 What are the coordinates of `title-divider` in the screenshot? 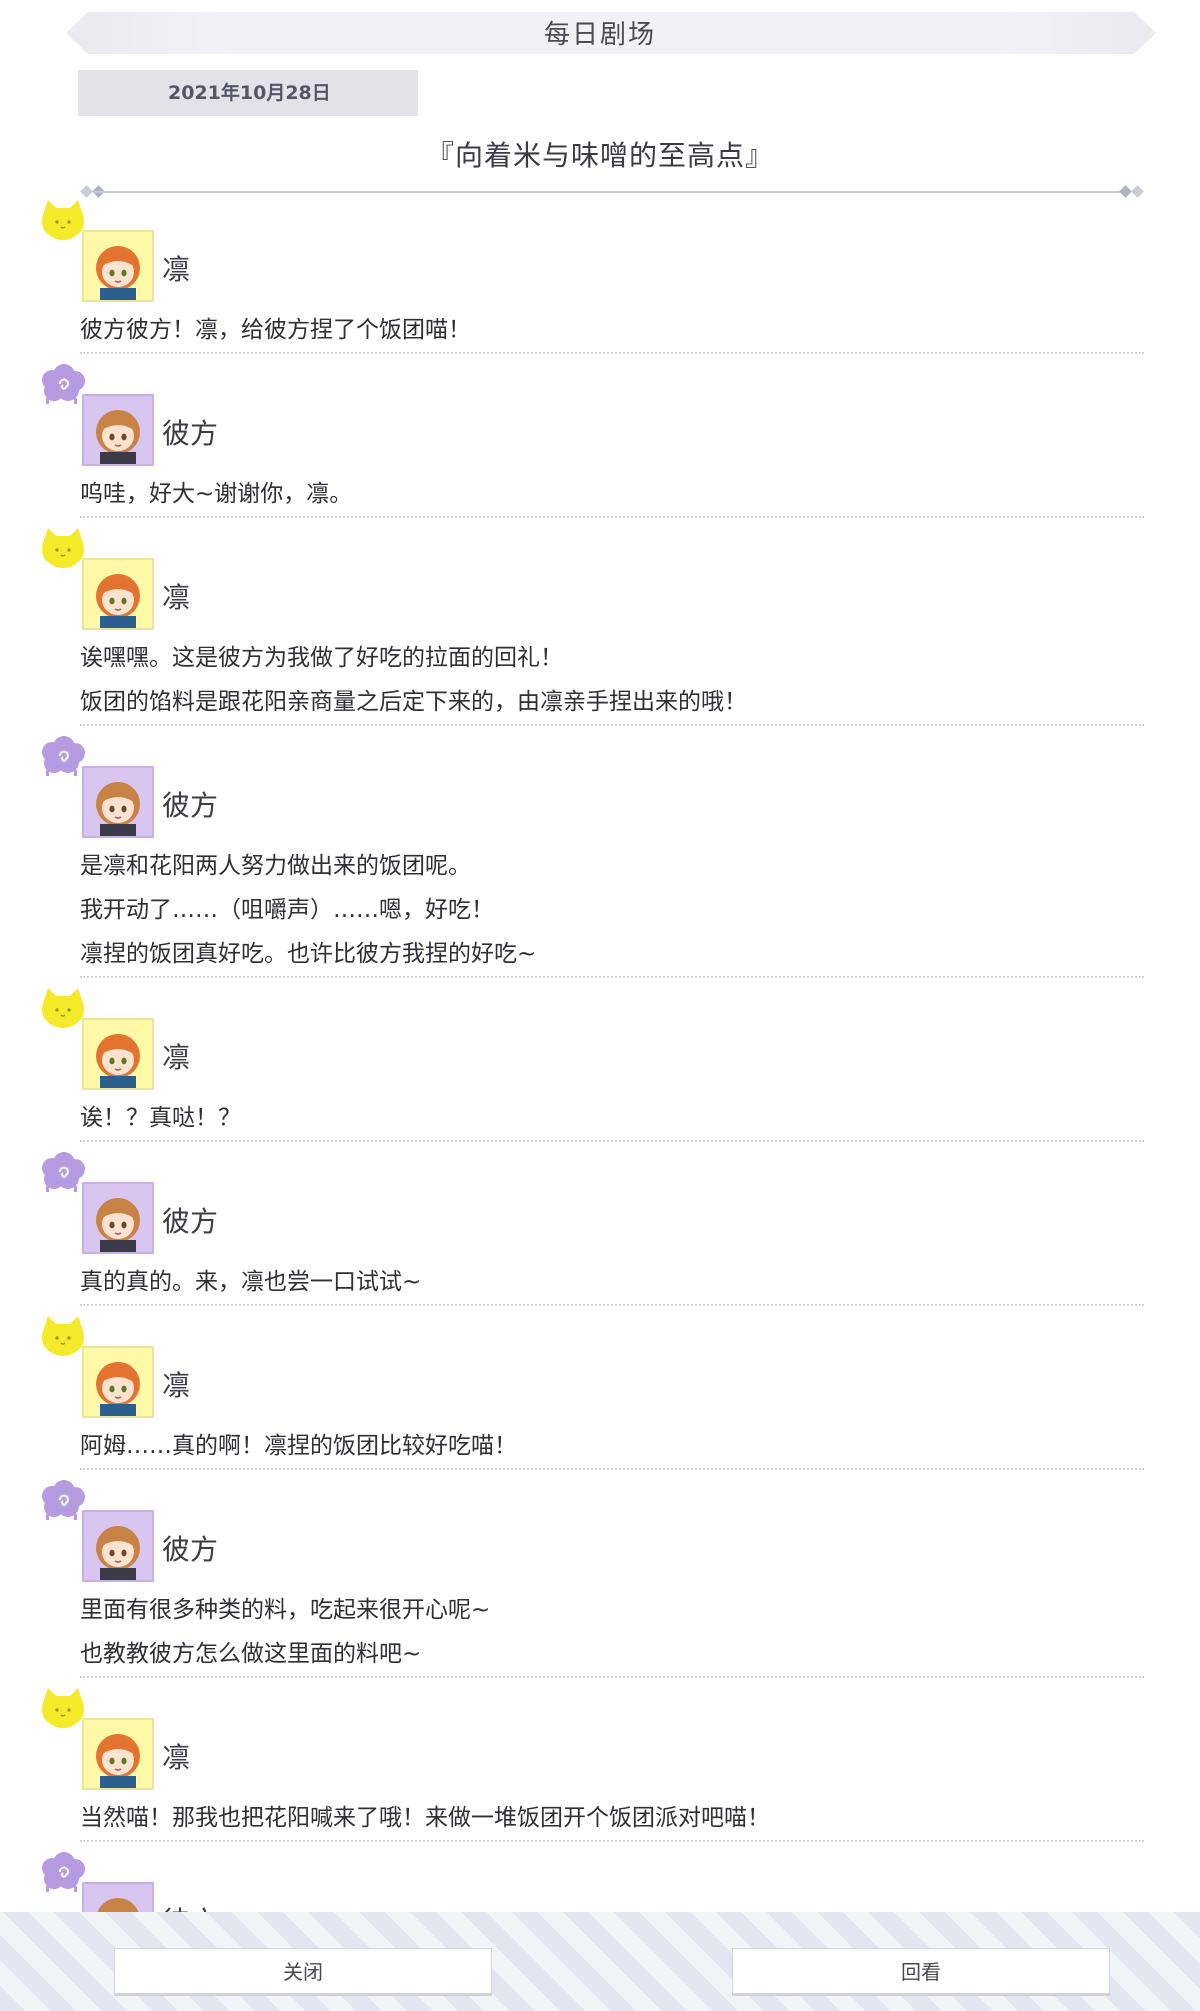 It's located at (612, 191).